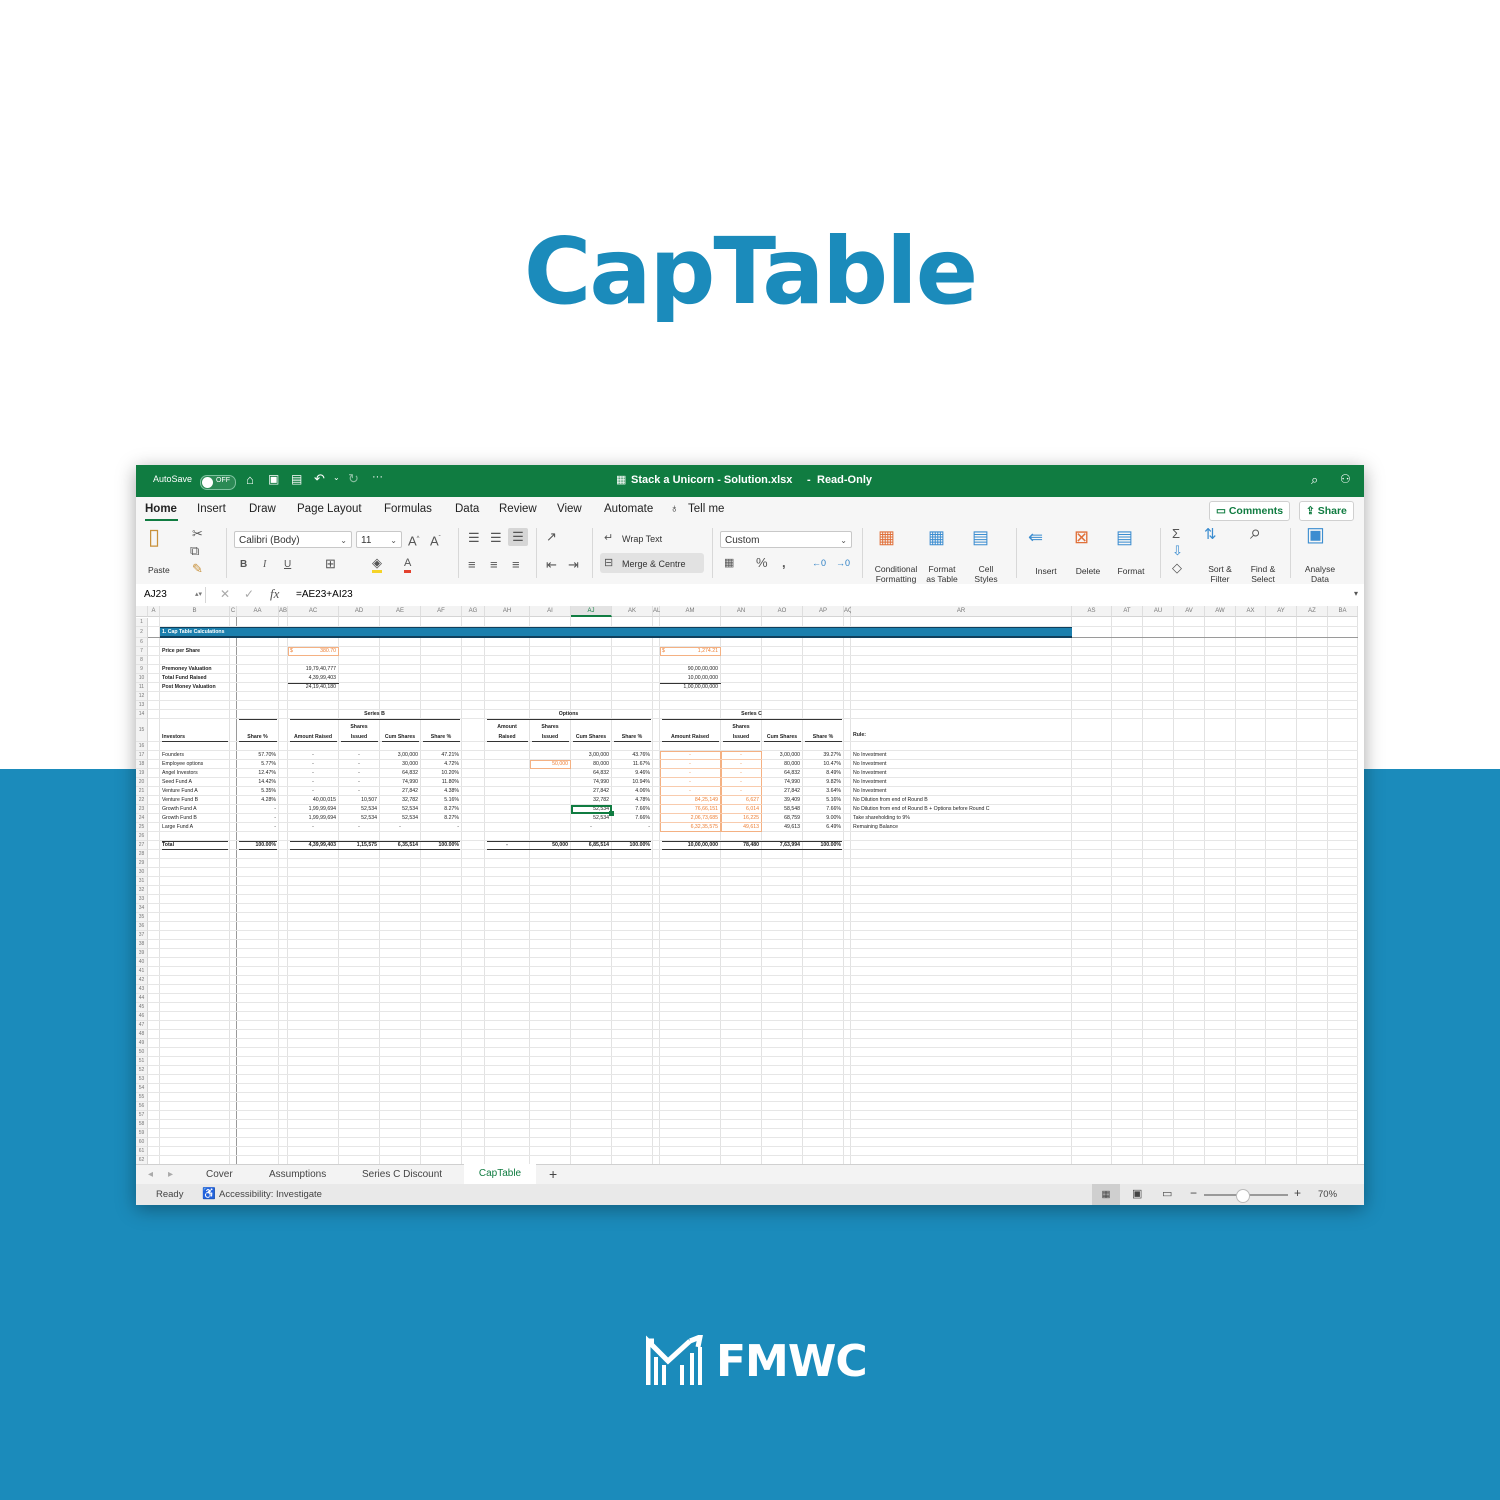  I want to click on cell-b-issued: -, so click(359, 782).